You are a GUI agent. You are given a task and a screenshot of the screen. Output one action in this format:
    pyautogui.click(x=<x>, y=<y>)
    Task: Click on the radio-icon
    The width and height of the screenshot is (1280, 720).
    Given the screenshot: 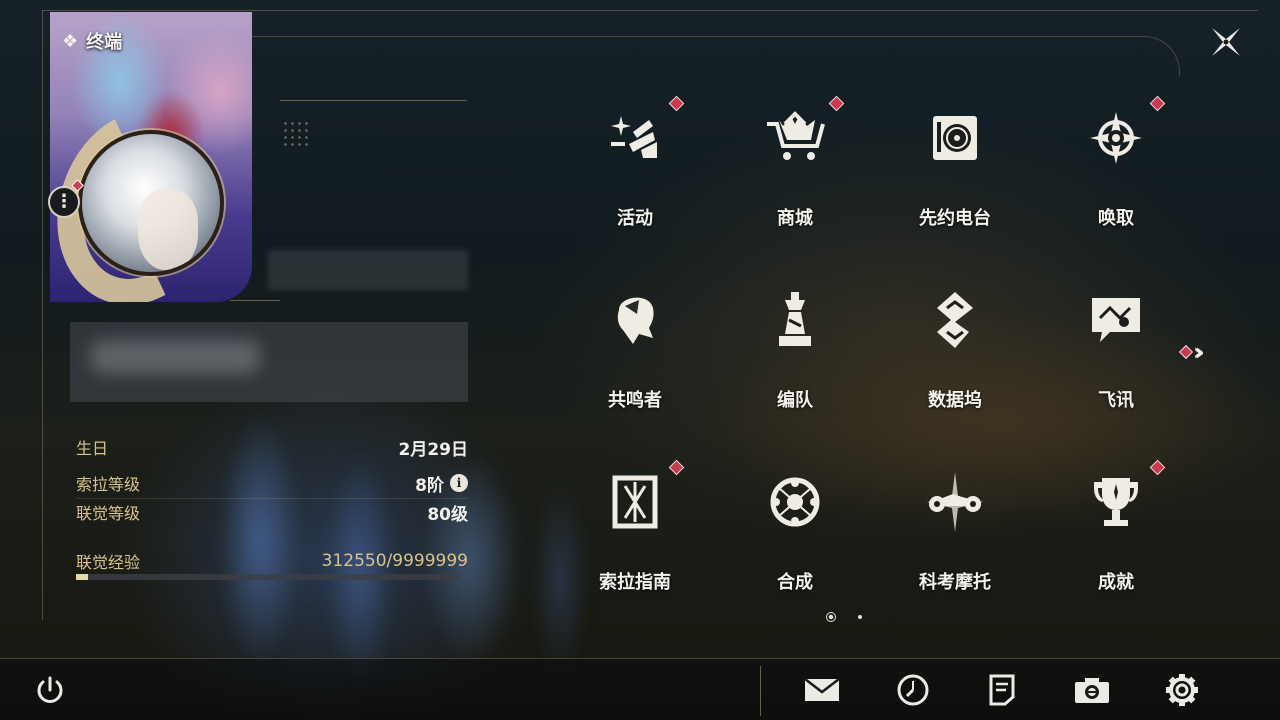 What is the action you would take?
    pyautogui.click(x=955, y=138)
    